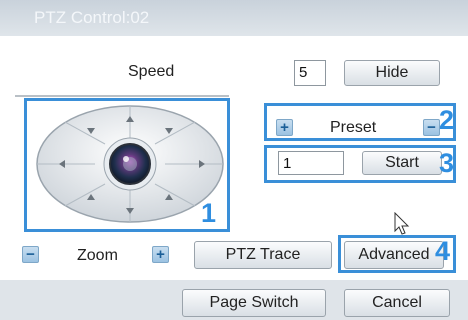 This screenshot has height=320, width=468. Describe the element at coordinates (209, 213) in the screenshot. I see `callout-number-1: 1` at that location.